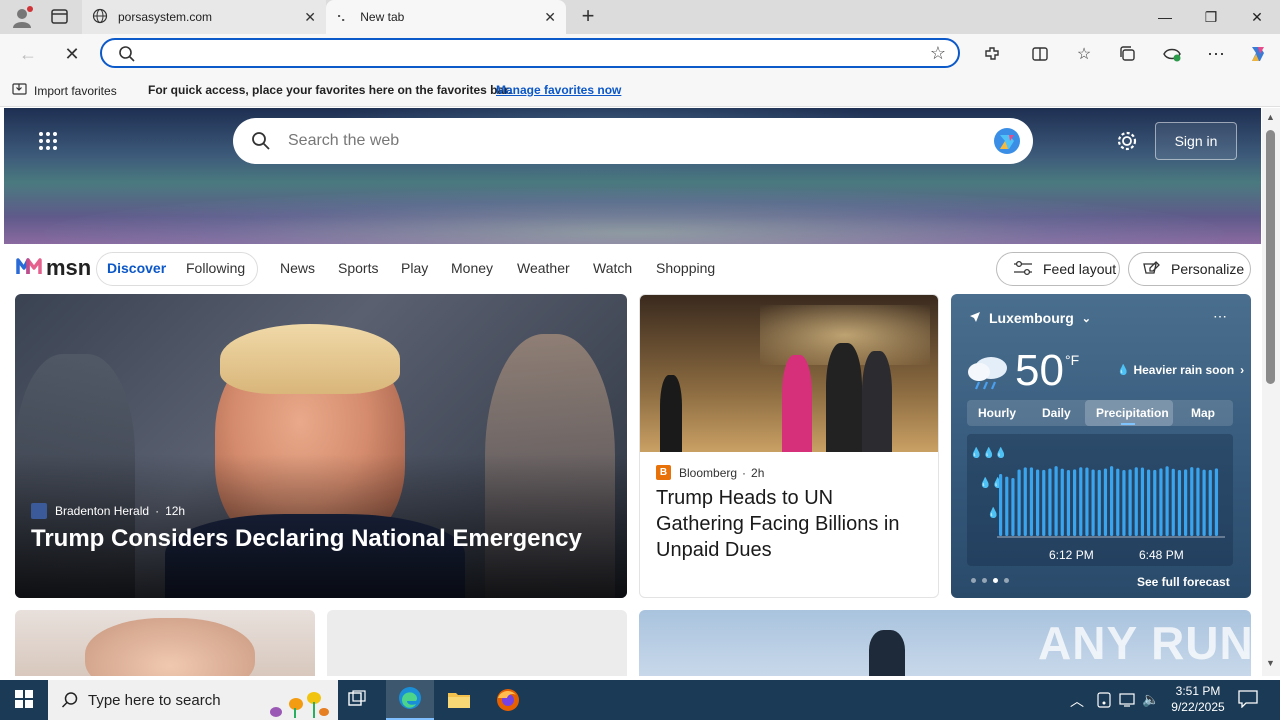 The image size is (1280, 722). I want to click on taskbar-search-box: Type here to search, so click(193, 700).